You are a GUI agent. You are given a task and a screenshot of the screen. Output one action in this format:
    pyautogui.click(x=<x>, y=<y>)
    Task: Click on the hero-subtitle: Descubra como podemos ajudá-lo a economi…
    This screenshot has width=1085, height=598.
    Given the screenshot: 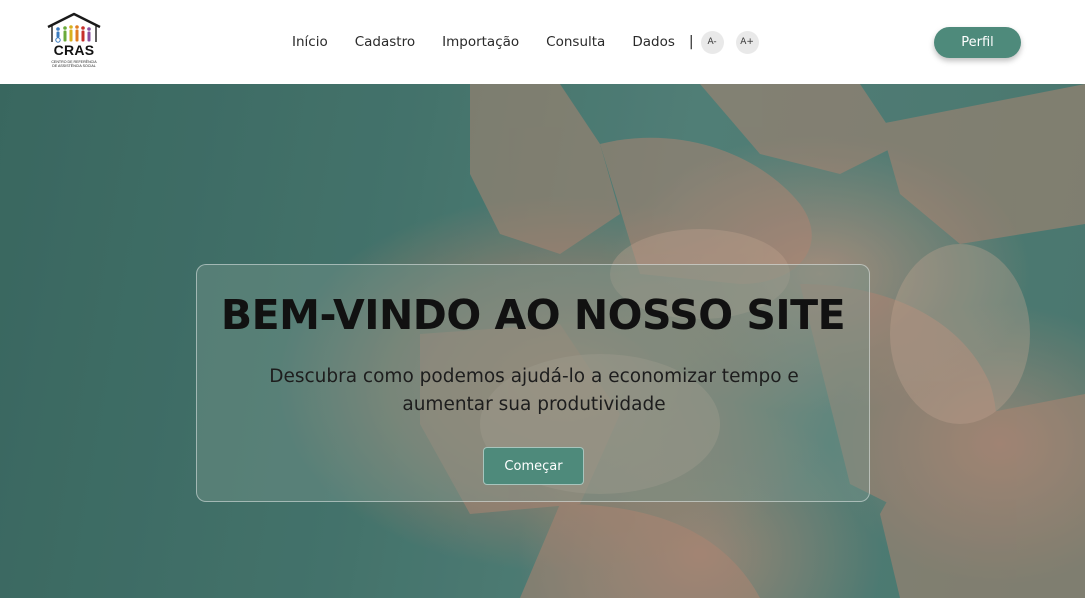 What is the action you would take?
    pyautogui.click(x=534, y=390)
    